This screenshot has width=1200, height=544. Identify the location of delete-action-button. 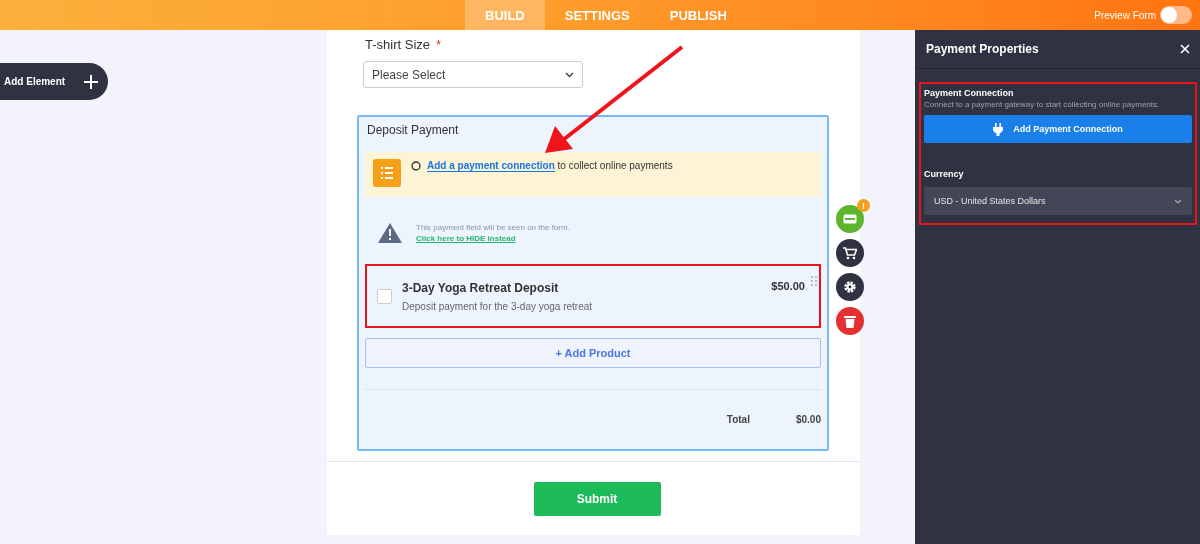
(850, 321).